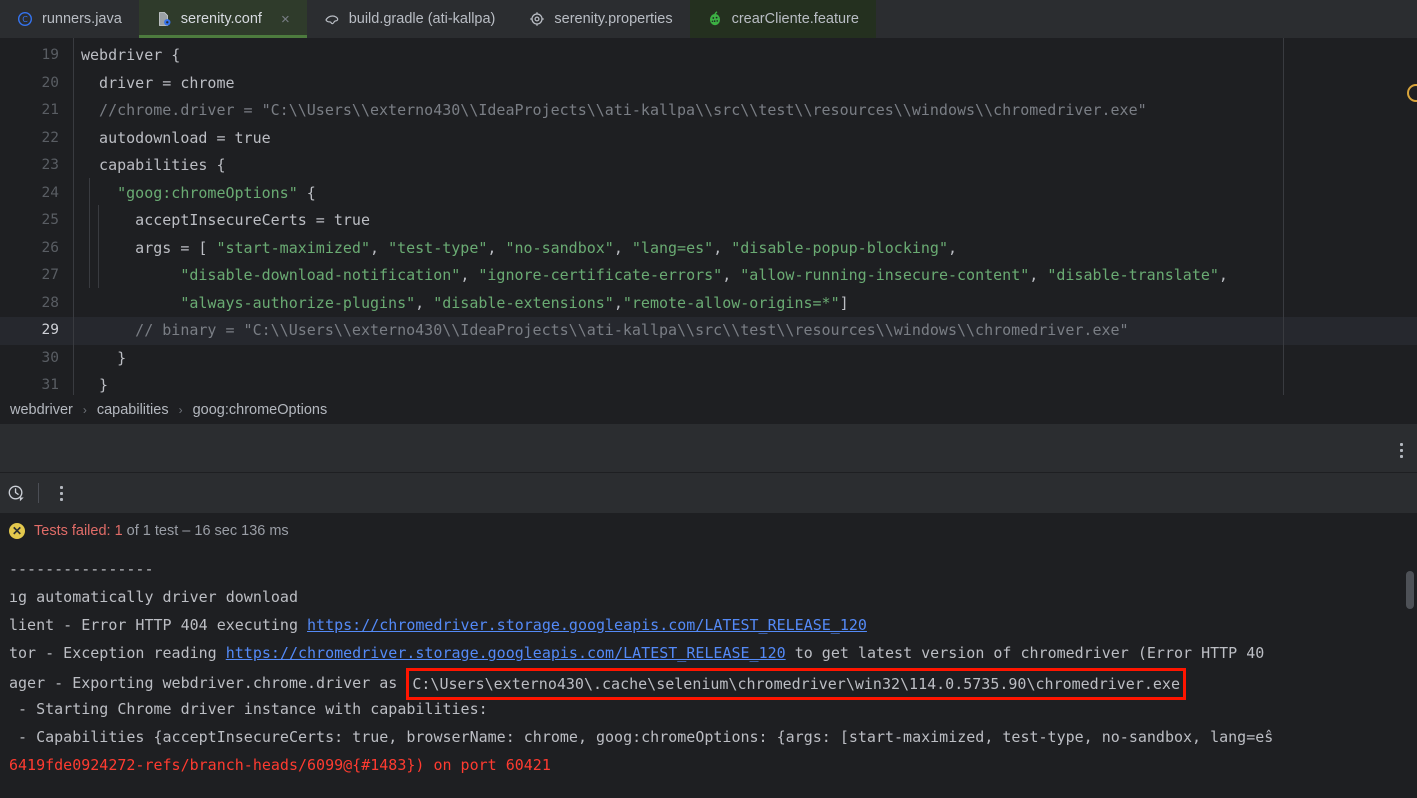 This screenshot has height=798, width=1417. I want to click on tab-runners-java: C runners.java, so click(69, 19).